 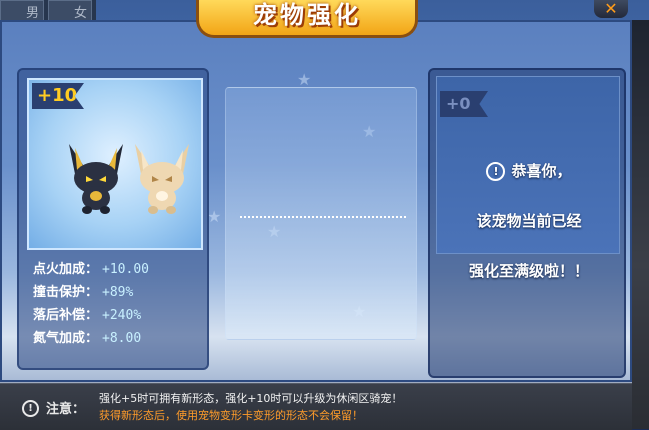 What do you see at coordinates (66, 315) in the screenshot?
I see `stat-label: 落后补偿：` at bounding box center [66, 315].